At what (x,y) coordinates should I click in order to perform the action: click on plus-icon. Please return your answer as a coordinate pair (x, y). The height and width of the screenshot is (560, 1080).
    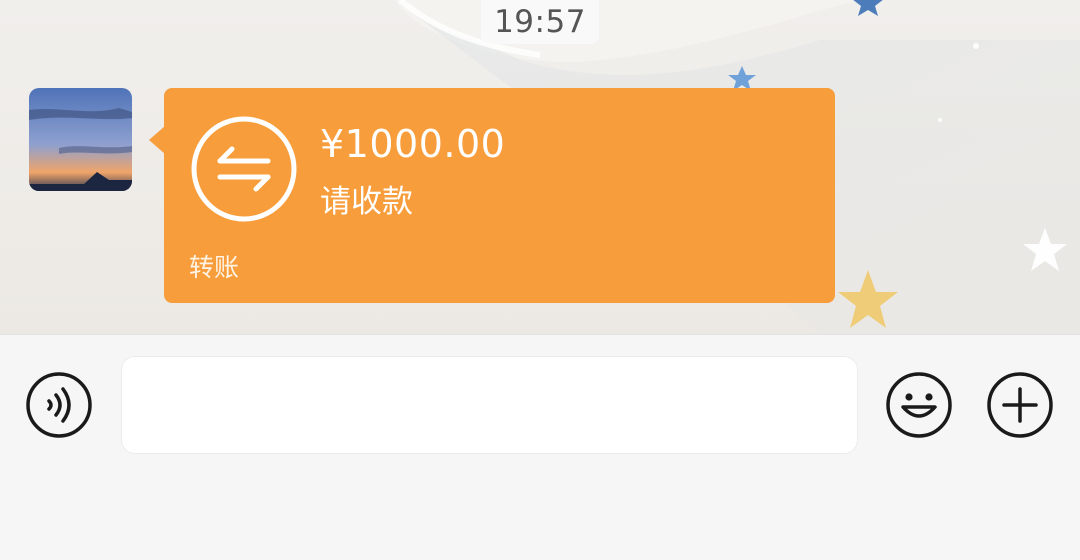
    Looking at the image, I should click on (1020, 405).